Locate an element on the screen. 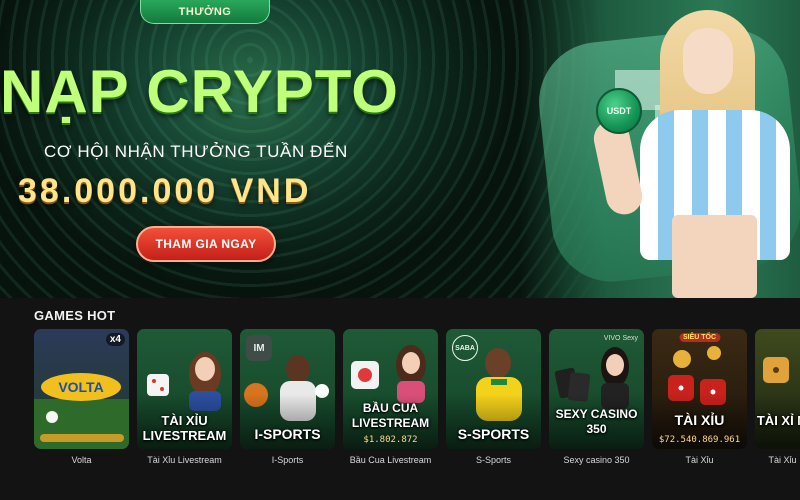  usdt-coin-icon: USDT is located at coordinates (619, 111).